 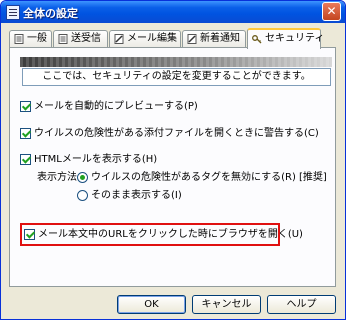 I want to click on radio-as-is-option: そのまま表示する(I), so click(x=129, y=196).